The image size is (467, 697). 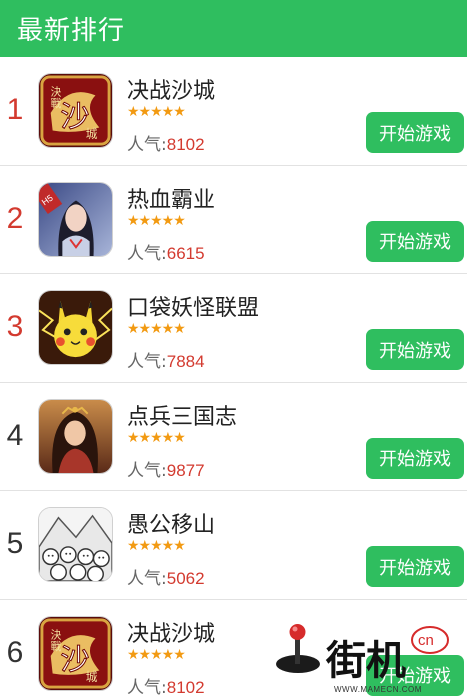 I want to click on game-name: 热血霸业, so click(x=171, y=198).